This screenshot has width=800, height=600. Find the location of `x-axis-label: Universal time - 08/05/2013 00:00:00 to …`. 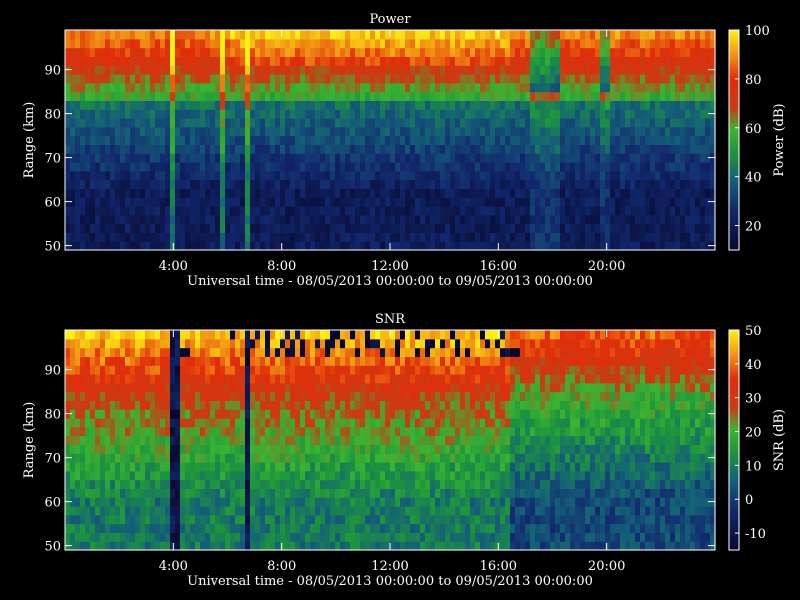

x-axis-label: Universal time - 08/05/2013 00:00:00 to … is located at coordinates (390, 581).